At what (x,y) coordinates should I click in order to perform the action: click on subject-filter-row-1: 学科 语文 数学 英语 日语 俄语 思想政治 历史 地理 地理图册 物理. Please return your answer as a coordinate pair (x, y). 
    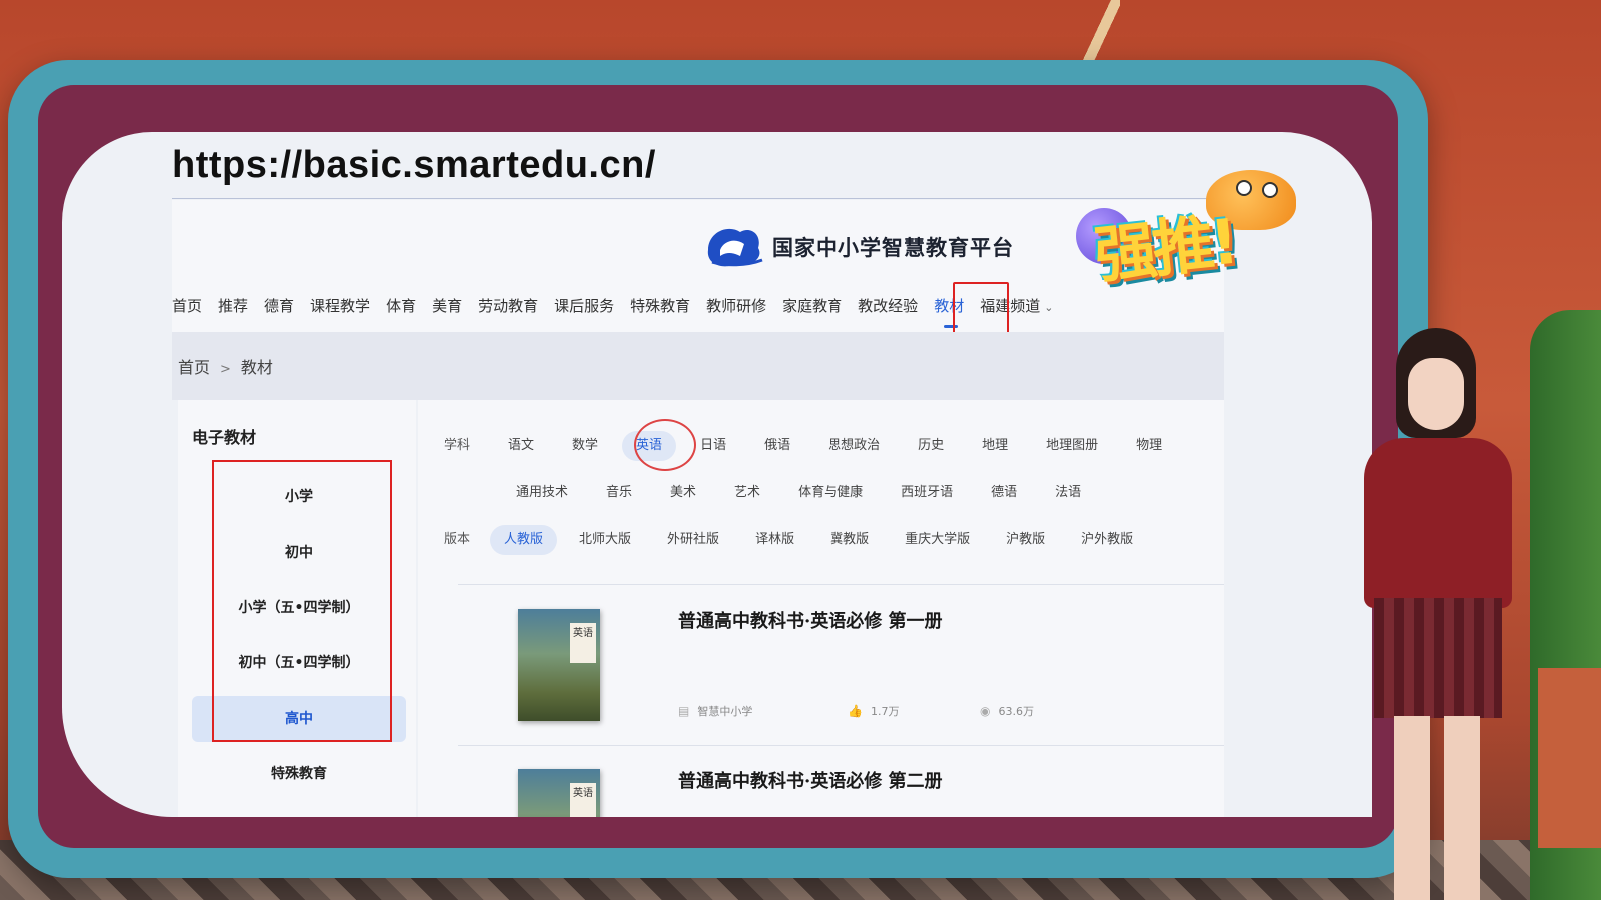
    Looking at the image, I should click on (810, 446).